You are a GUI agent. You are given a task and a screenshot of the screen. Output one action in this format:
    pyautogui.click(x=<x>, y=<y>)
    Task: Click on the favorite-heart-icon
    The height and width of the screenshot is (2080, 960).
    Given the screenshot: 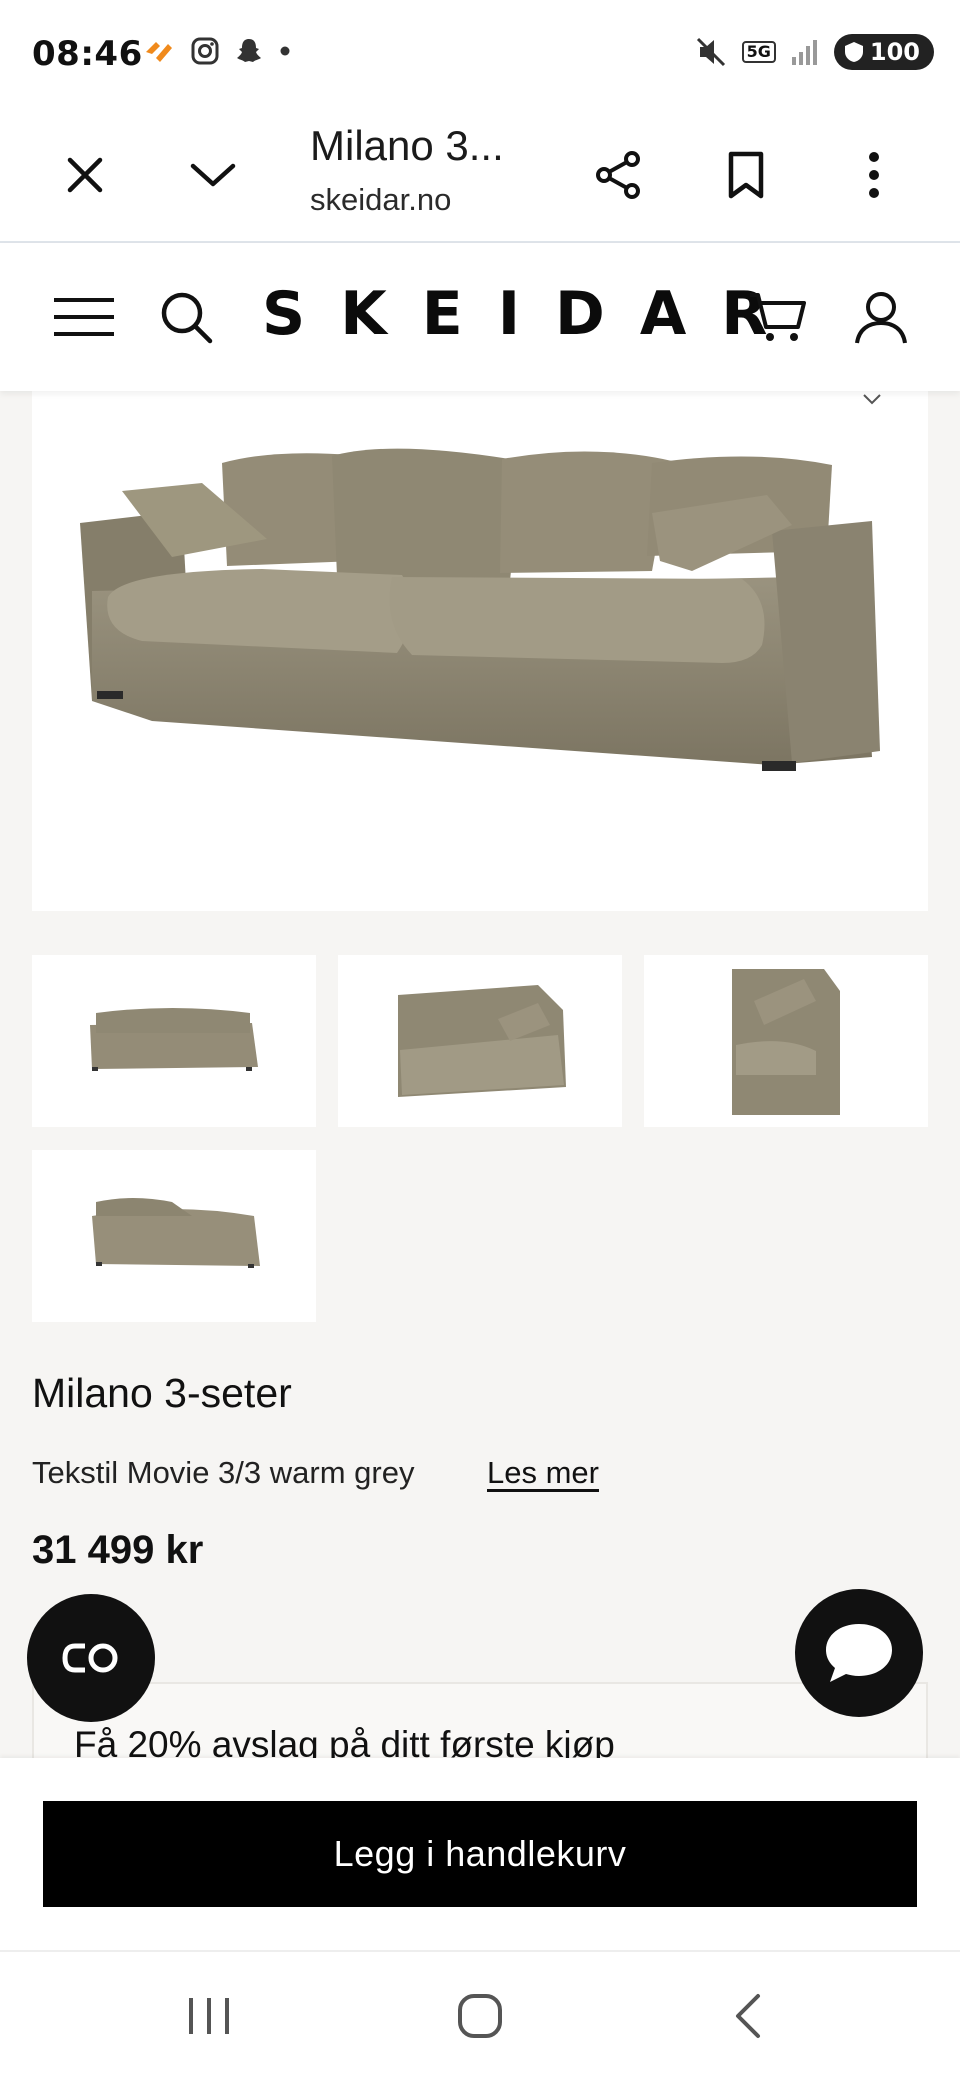 What is the action you would take?
    pyautogui.click(x=872, y=399)
    